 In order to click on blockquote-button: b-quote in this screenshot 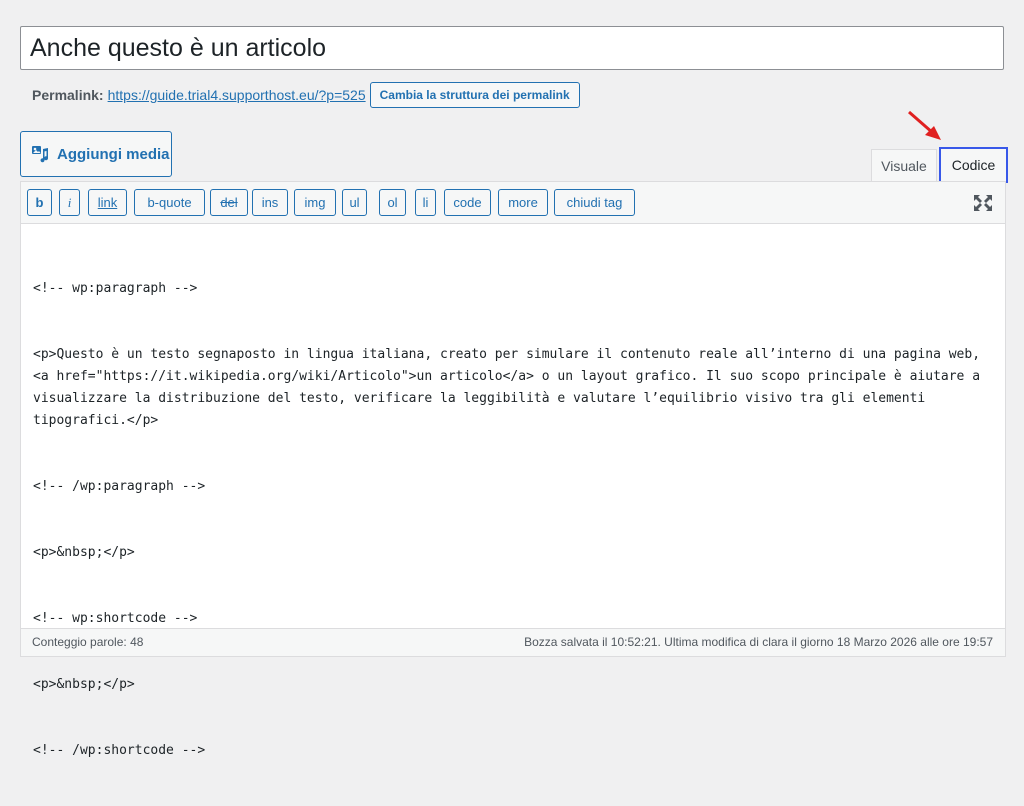, I will do `click(169, 202)`.